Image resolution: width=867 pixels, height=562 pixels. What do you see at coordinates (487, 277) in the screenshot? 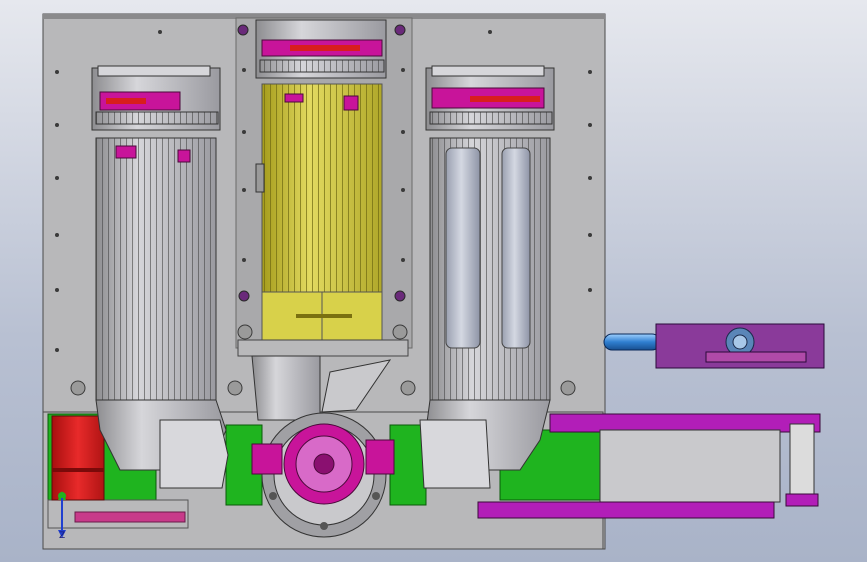
I see `right-motor` at bounding box center [487, 277].